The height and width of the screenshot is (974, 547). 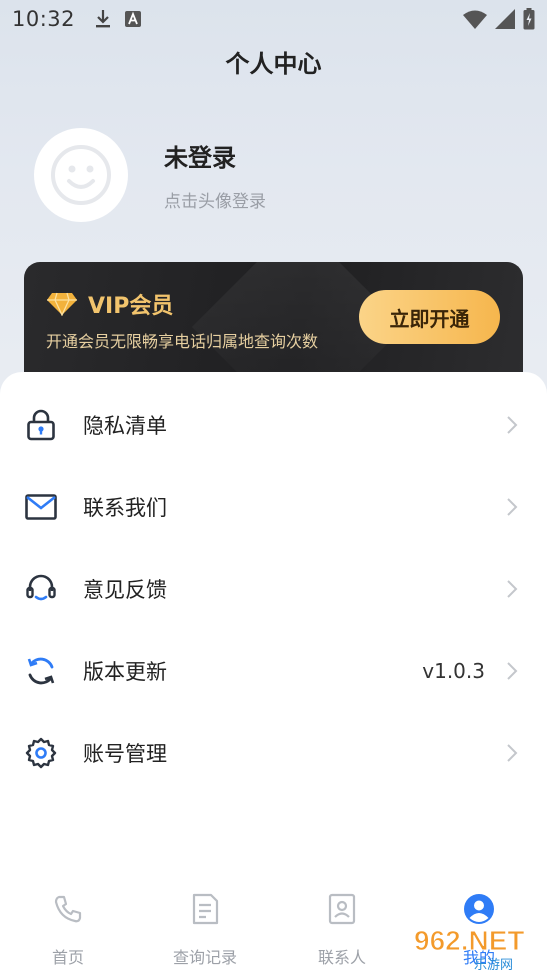 I want to click on watermark-text: 962.NET, so click(x=469, y=940).